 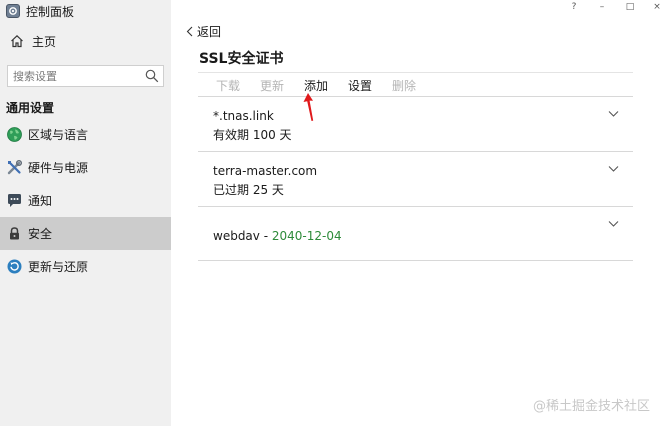 I want to click on watermark-text: @稀土掘金技术社区, so click(x=592, y=406).